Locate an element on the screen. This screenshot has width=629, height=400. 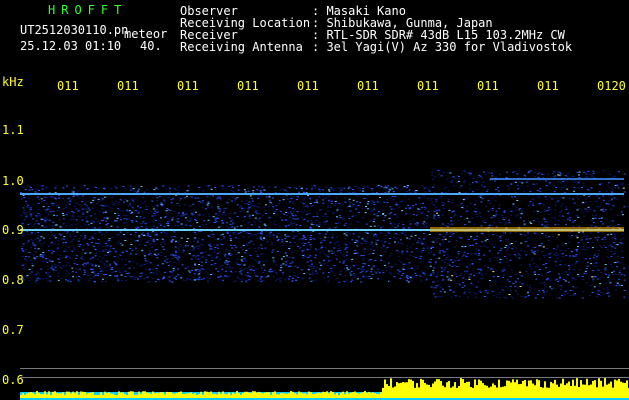
antenna-value: : 3el Yagi(V) Az 330 for Vladivostok is located at coordinates (442, 47).